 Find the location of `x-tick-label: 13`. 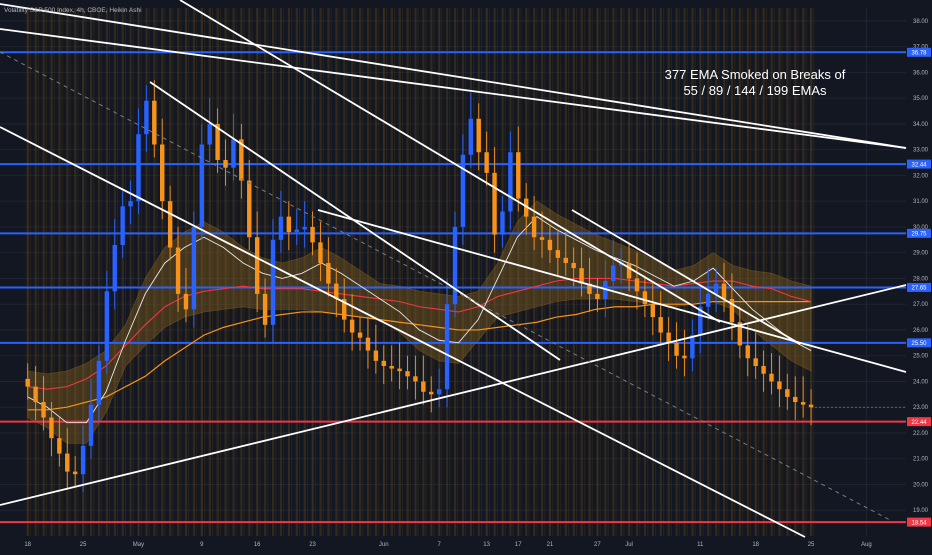

x-tick-label: 13 is located at coordinates (486, 545).